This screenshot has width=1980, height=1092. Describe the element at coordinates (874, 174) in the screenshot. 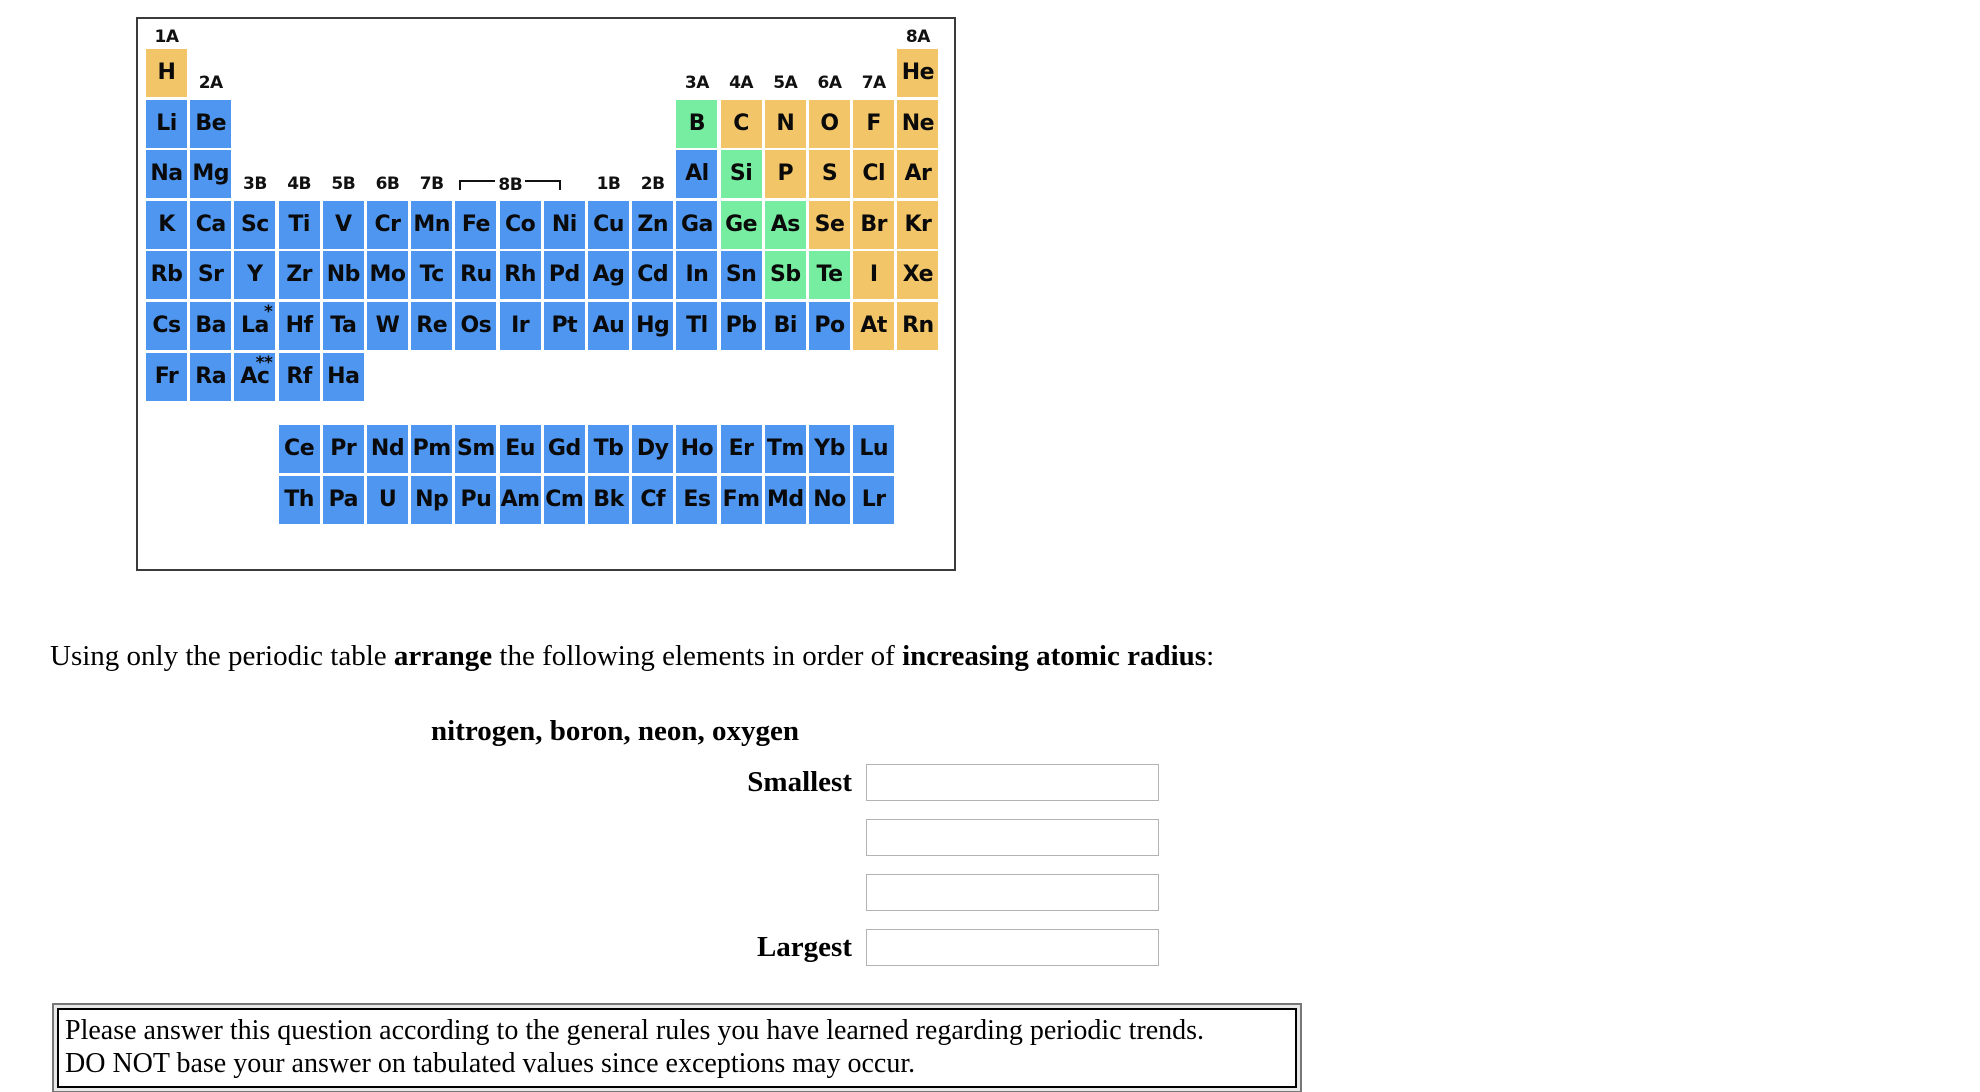

I see `element-symbol: Cl` at that location.